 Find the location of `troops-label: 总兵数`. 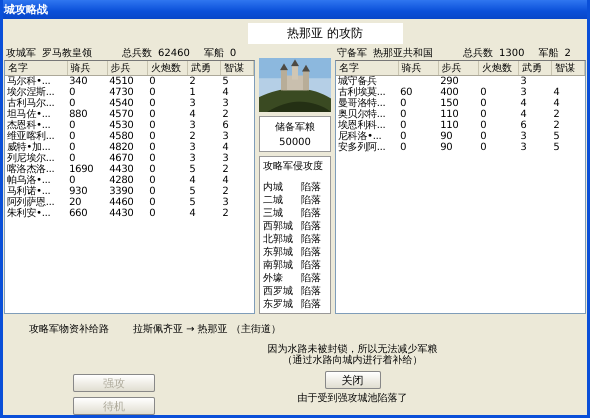

troops-label: 总兵数 is located at coordinates (137, 53).